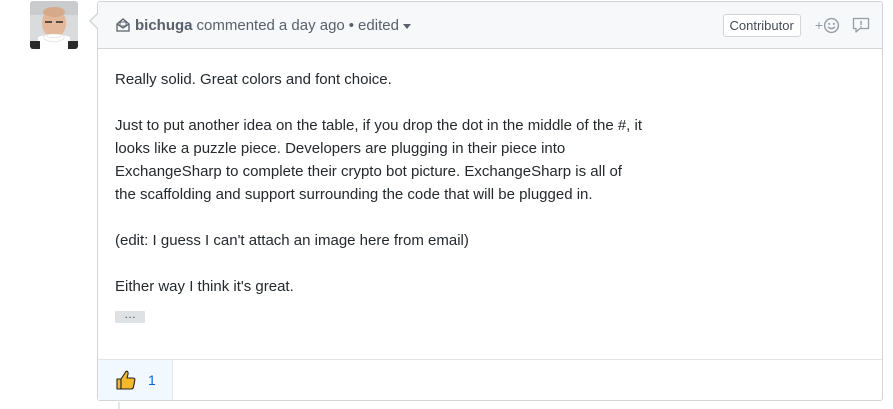 Image resolution: width=893 pixels, height=409 pixels. Describe the element at coordinates (152, 380) in the screenshot. I see `reaction-count: 1` at that location.